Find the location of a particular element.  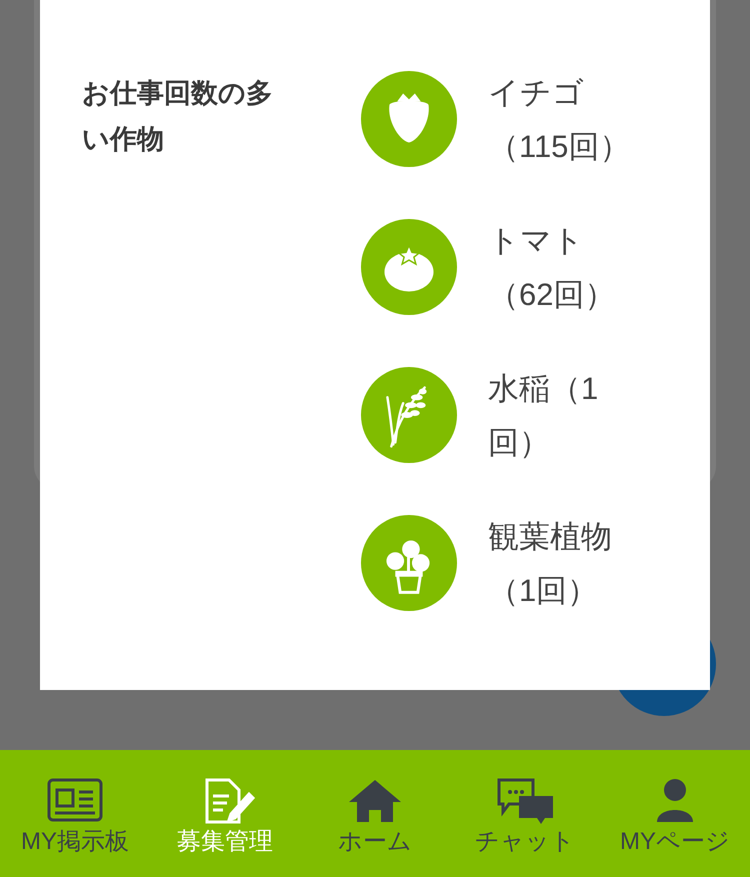

strawberry-icon is located at coordinates (409, 119).